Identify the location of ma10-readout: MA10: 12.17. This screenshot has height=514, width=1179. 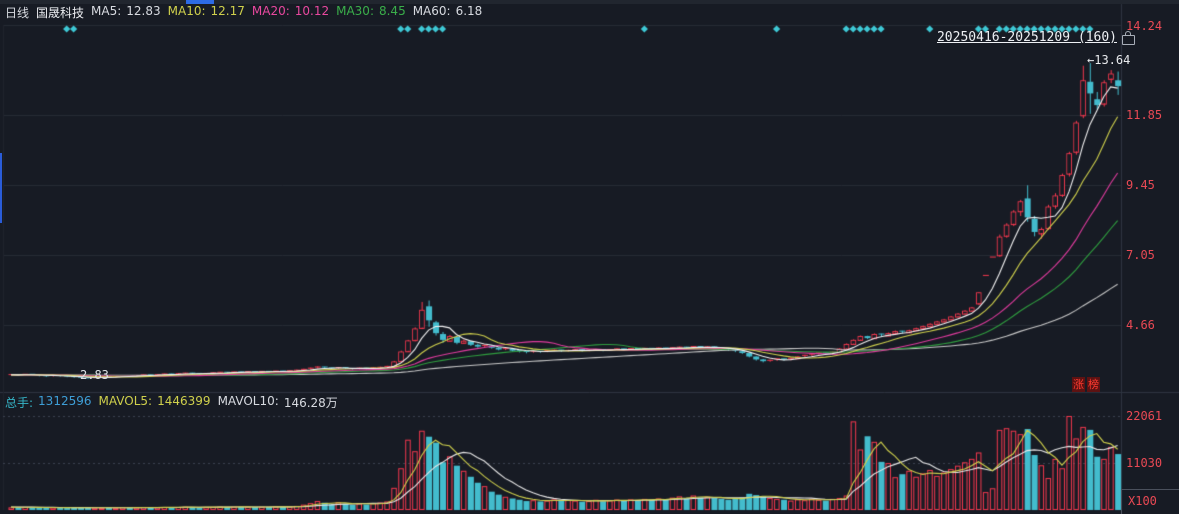
(206, 11).